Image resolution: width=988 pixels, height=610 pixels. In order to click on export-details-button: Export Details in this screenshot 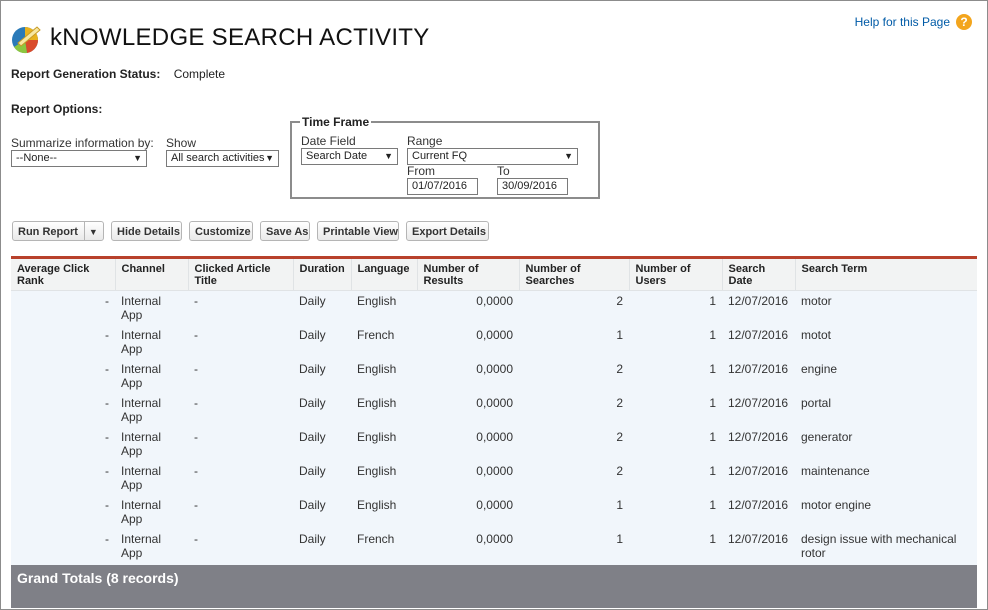, I will do `click(447, 231)`.